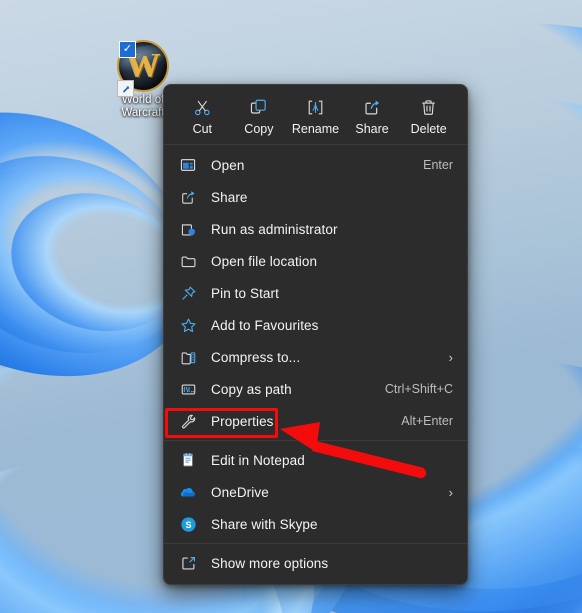 Image resolution: width=582 pixels, height=613 pixels. Describe the element at coordinates (127, 49) in the screenshot. I see `cloud-sync-check-badge-icon: ✓` at that location.